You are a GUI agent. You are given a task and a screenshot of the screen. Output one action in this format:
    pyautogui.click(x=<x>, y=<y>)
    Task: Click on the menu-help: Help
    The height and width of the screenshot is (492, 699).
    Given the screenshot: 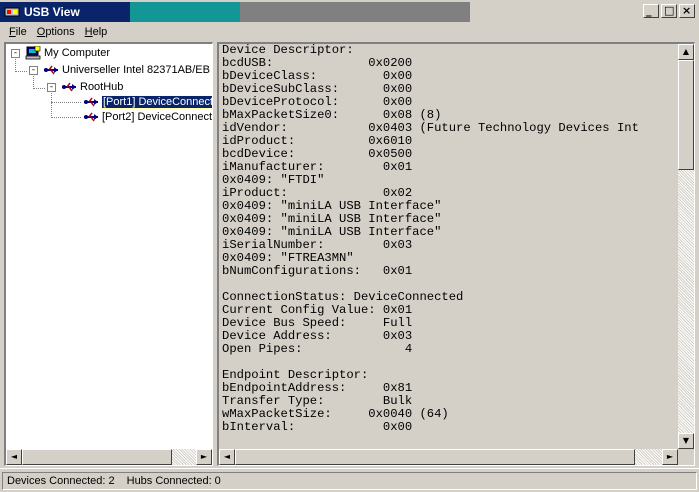 What is the action you would take?
    pyautogui.click(x=96, y=33)
    